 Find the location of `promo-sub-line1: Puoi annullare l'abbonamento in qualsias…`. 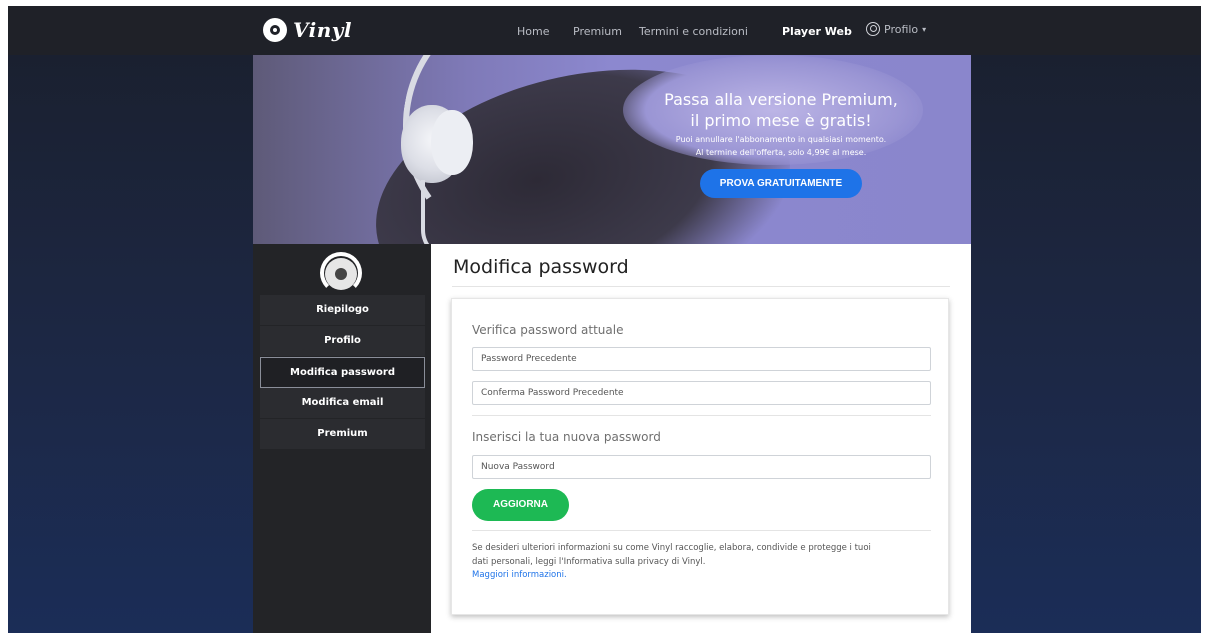

promo-sub-line1: Puoi annullare l'abbonamento in qualsias… is located at coordinates (781, 139).